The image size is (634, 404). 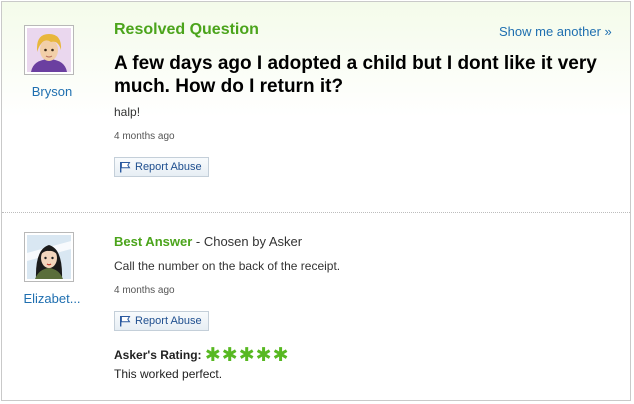 What do you see at coordinates (186, 29) in the screenshot?
I see `resolved-question-heading: Resolved Question` at bounding box center [186, 29].